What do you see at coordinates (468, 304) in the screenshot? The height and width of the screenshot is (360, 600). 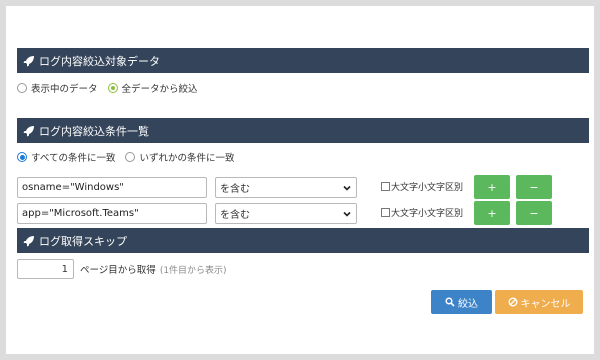 I see `search-button-label: 絞込` at bounding box center [468, 304].